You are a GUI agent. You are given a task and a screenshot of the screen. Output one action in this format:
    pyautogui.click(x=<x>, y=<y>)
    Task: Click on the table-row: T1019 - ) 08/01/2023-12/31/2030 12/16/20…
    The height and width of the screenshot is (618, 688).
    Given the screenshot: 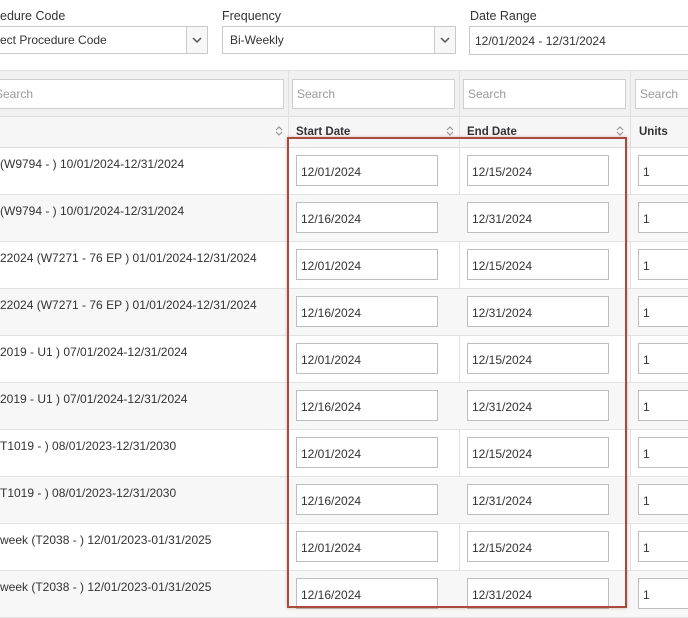 What is the action you would take?
    pyautogui.click(x=344, y=500)
    